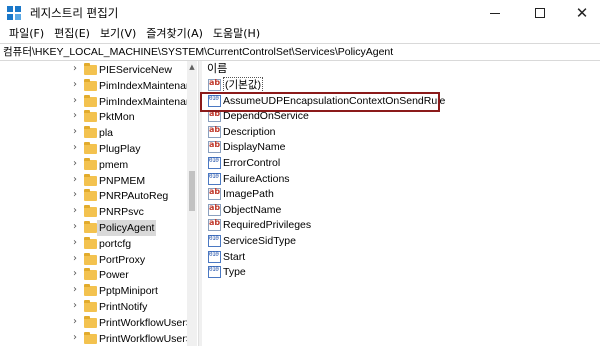 The width and height of the screenshot is (600, 346). Describe the element at coordinates (98, 291) in the screenshot. I see `tree-item: › PptpMiniport` at that location.